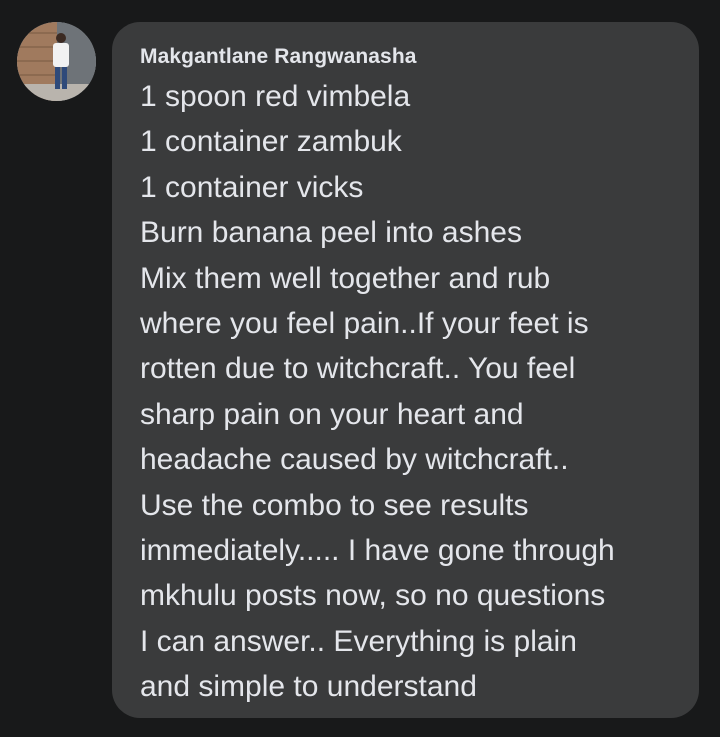 The image size is (720, 737). I want to click on comment-line: rotten due to witchcraft.. You feel, so click(358, 369).